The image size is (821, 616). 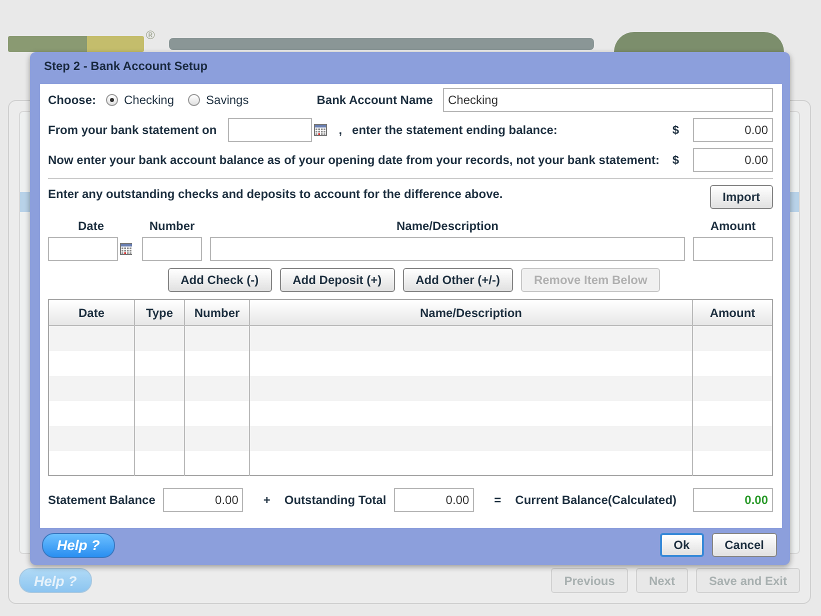 I want to click on amount-field, so click(x=733, y=249).